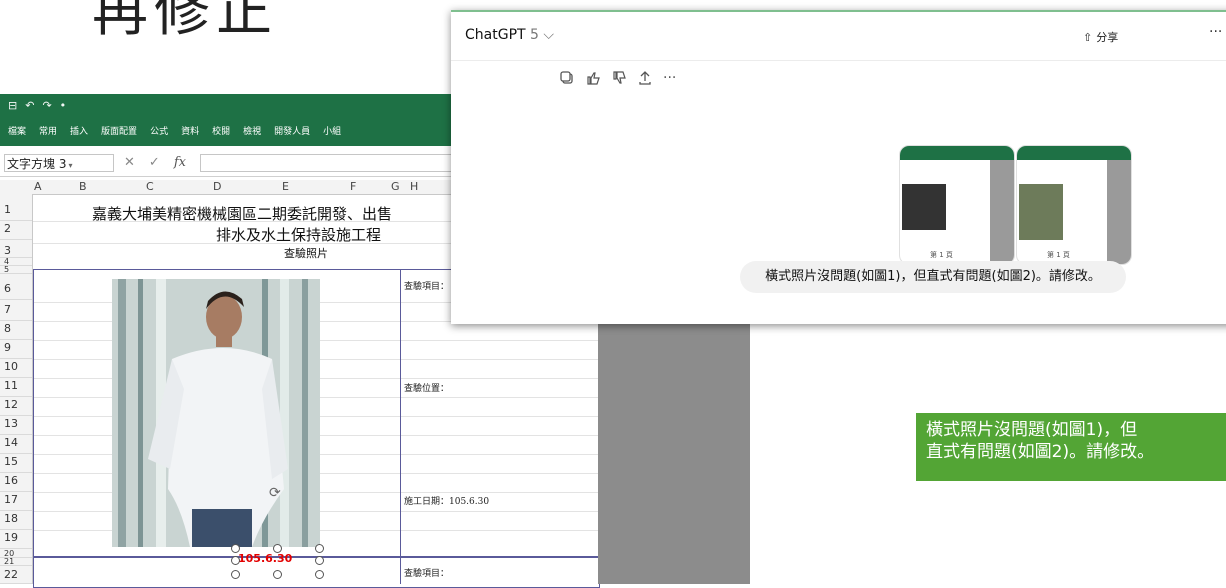 This screenshot has width=1226, height=588. What do you see at coordinates (185, 22) in the screenshot?
I see `slide-title: 再修正` at bounding box center [185, 22].